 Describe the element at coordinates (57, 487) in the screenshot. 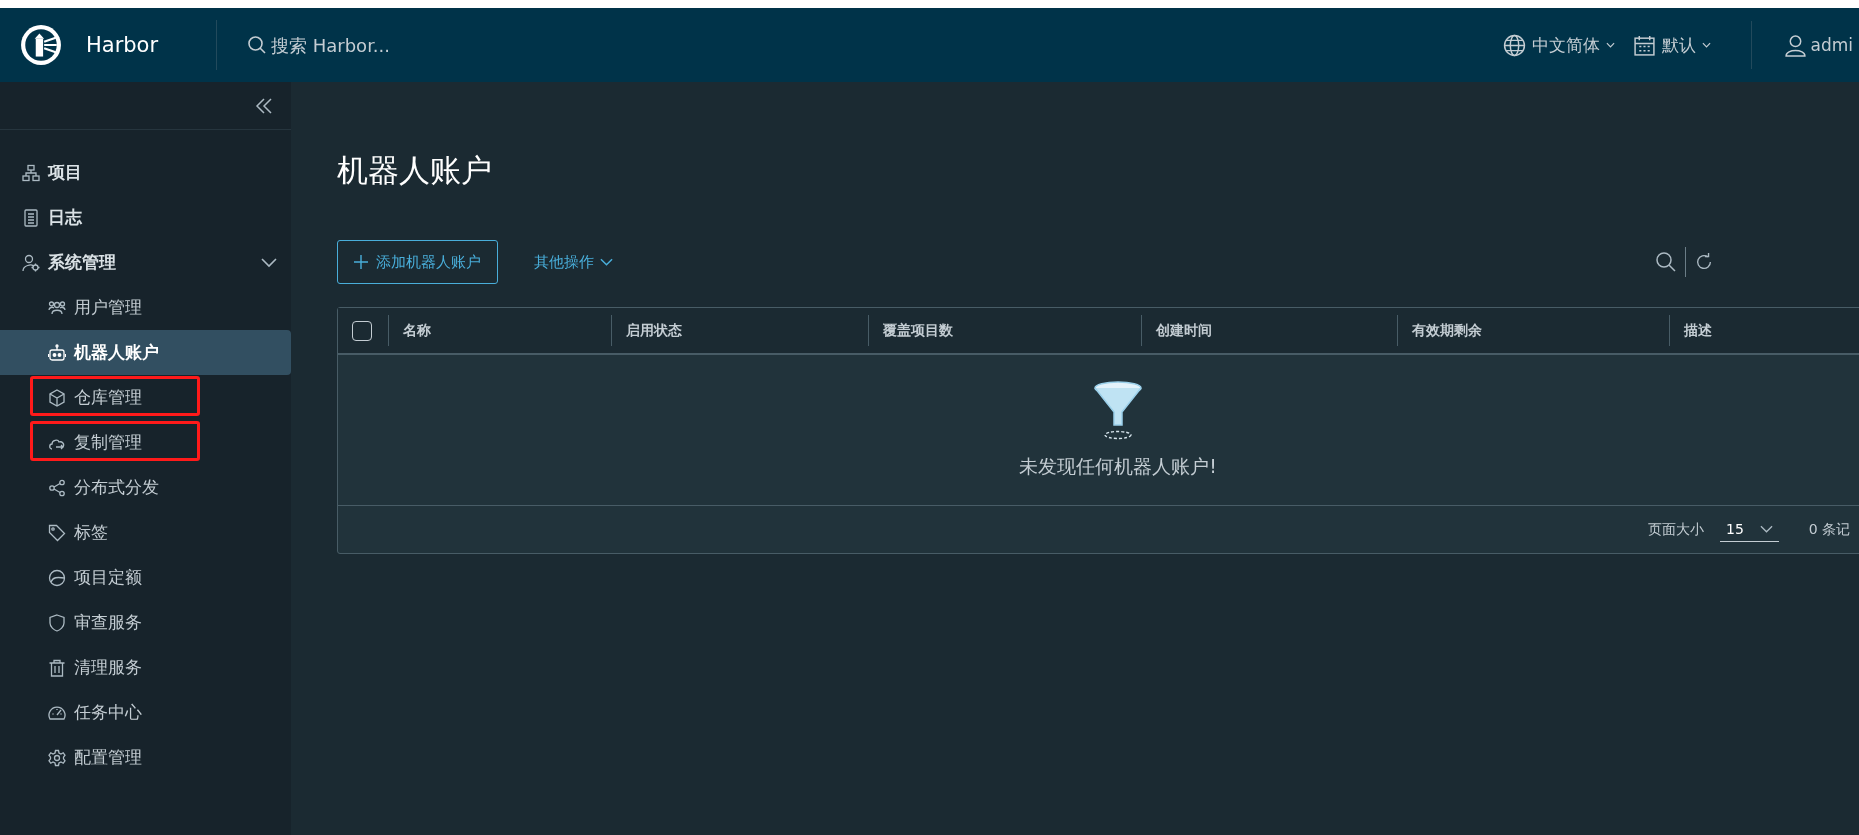

I see `share-icon` at that location.